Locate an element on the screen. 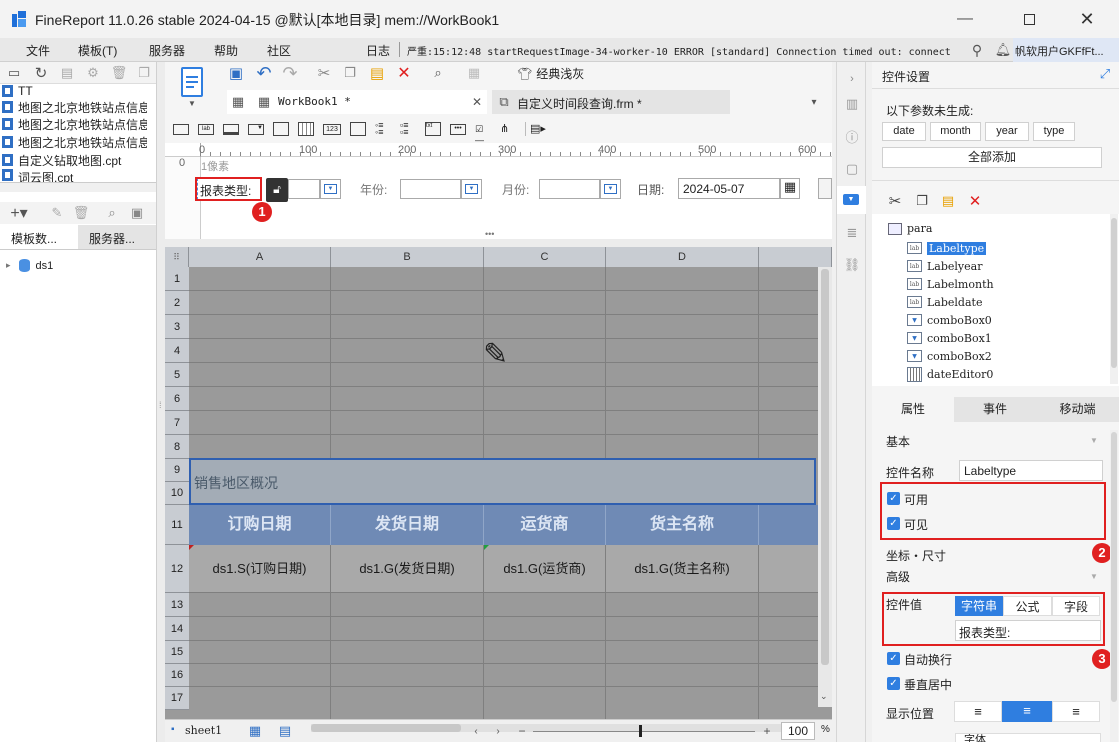 The height and width of the screenshot is (742, 1119). preview-toolbar-icon: ⌕ is located at coordinates (438, 73).